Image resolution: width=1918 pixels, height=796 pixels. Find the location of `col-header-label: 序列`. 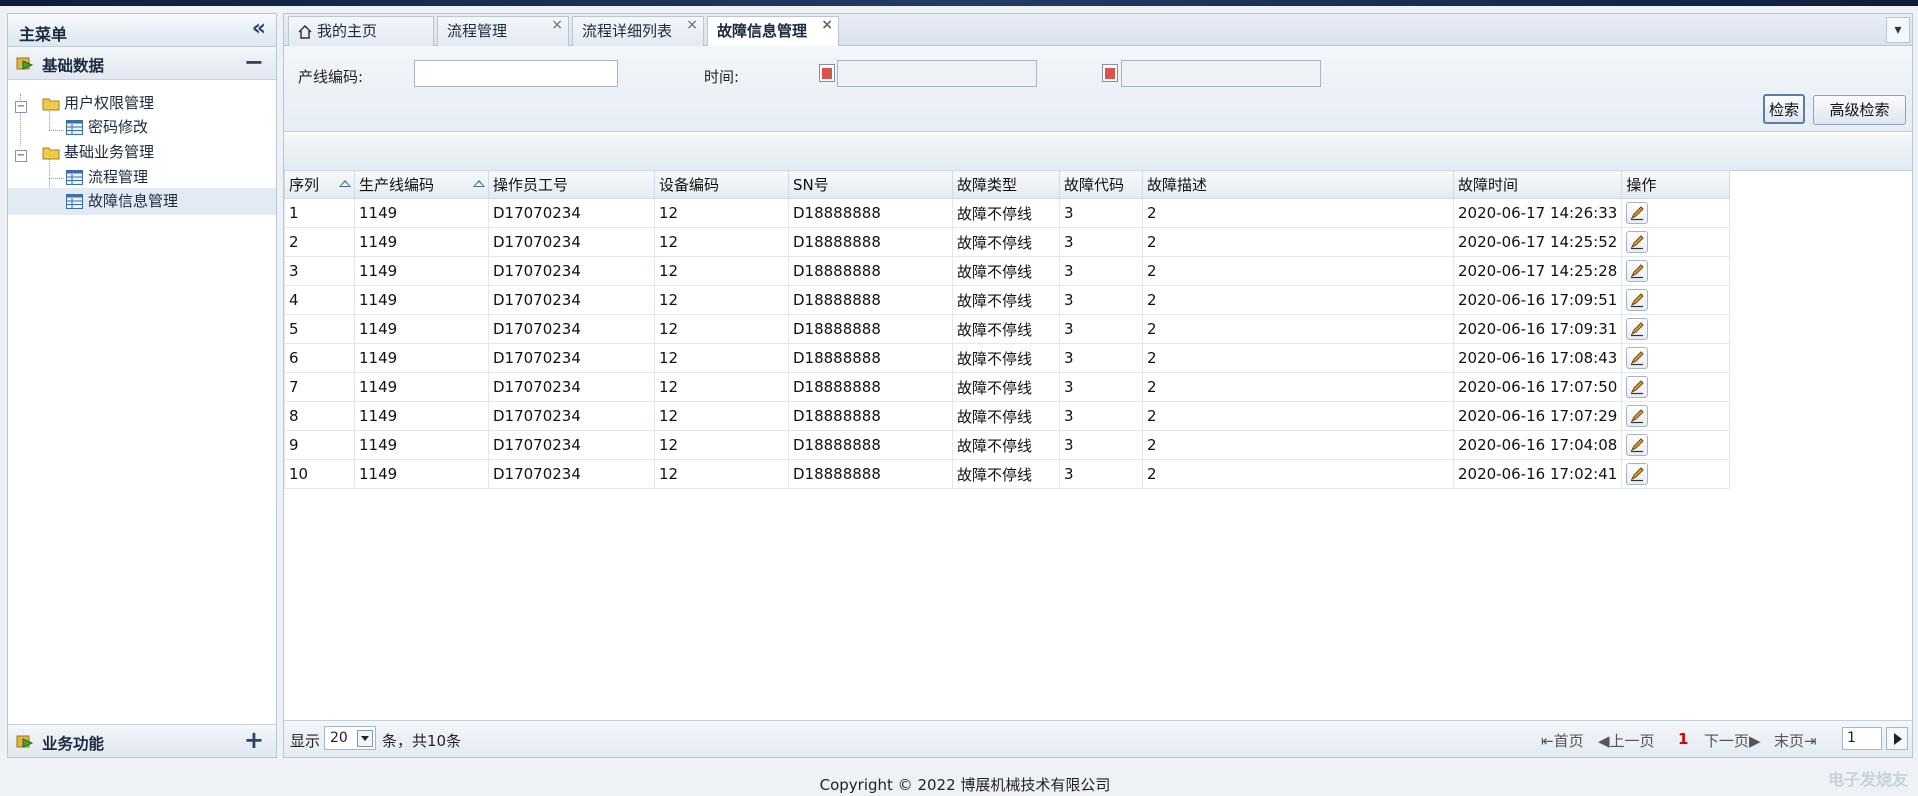

col-header-label: 序列 is located at coordinates (304, 185).